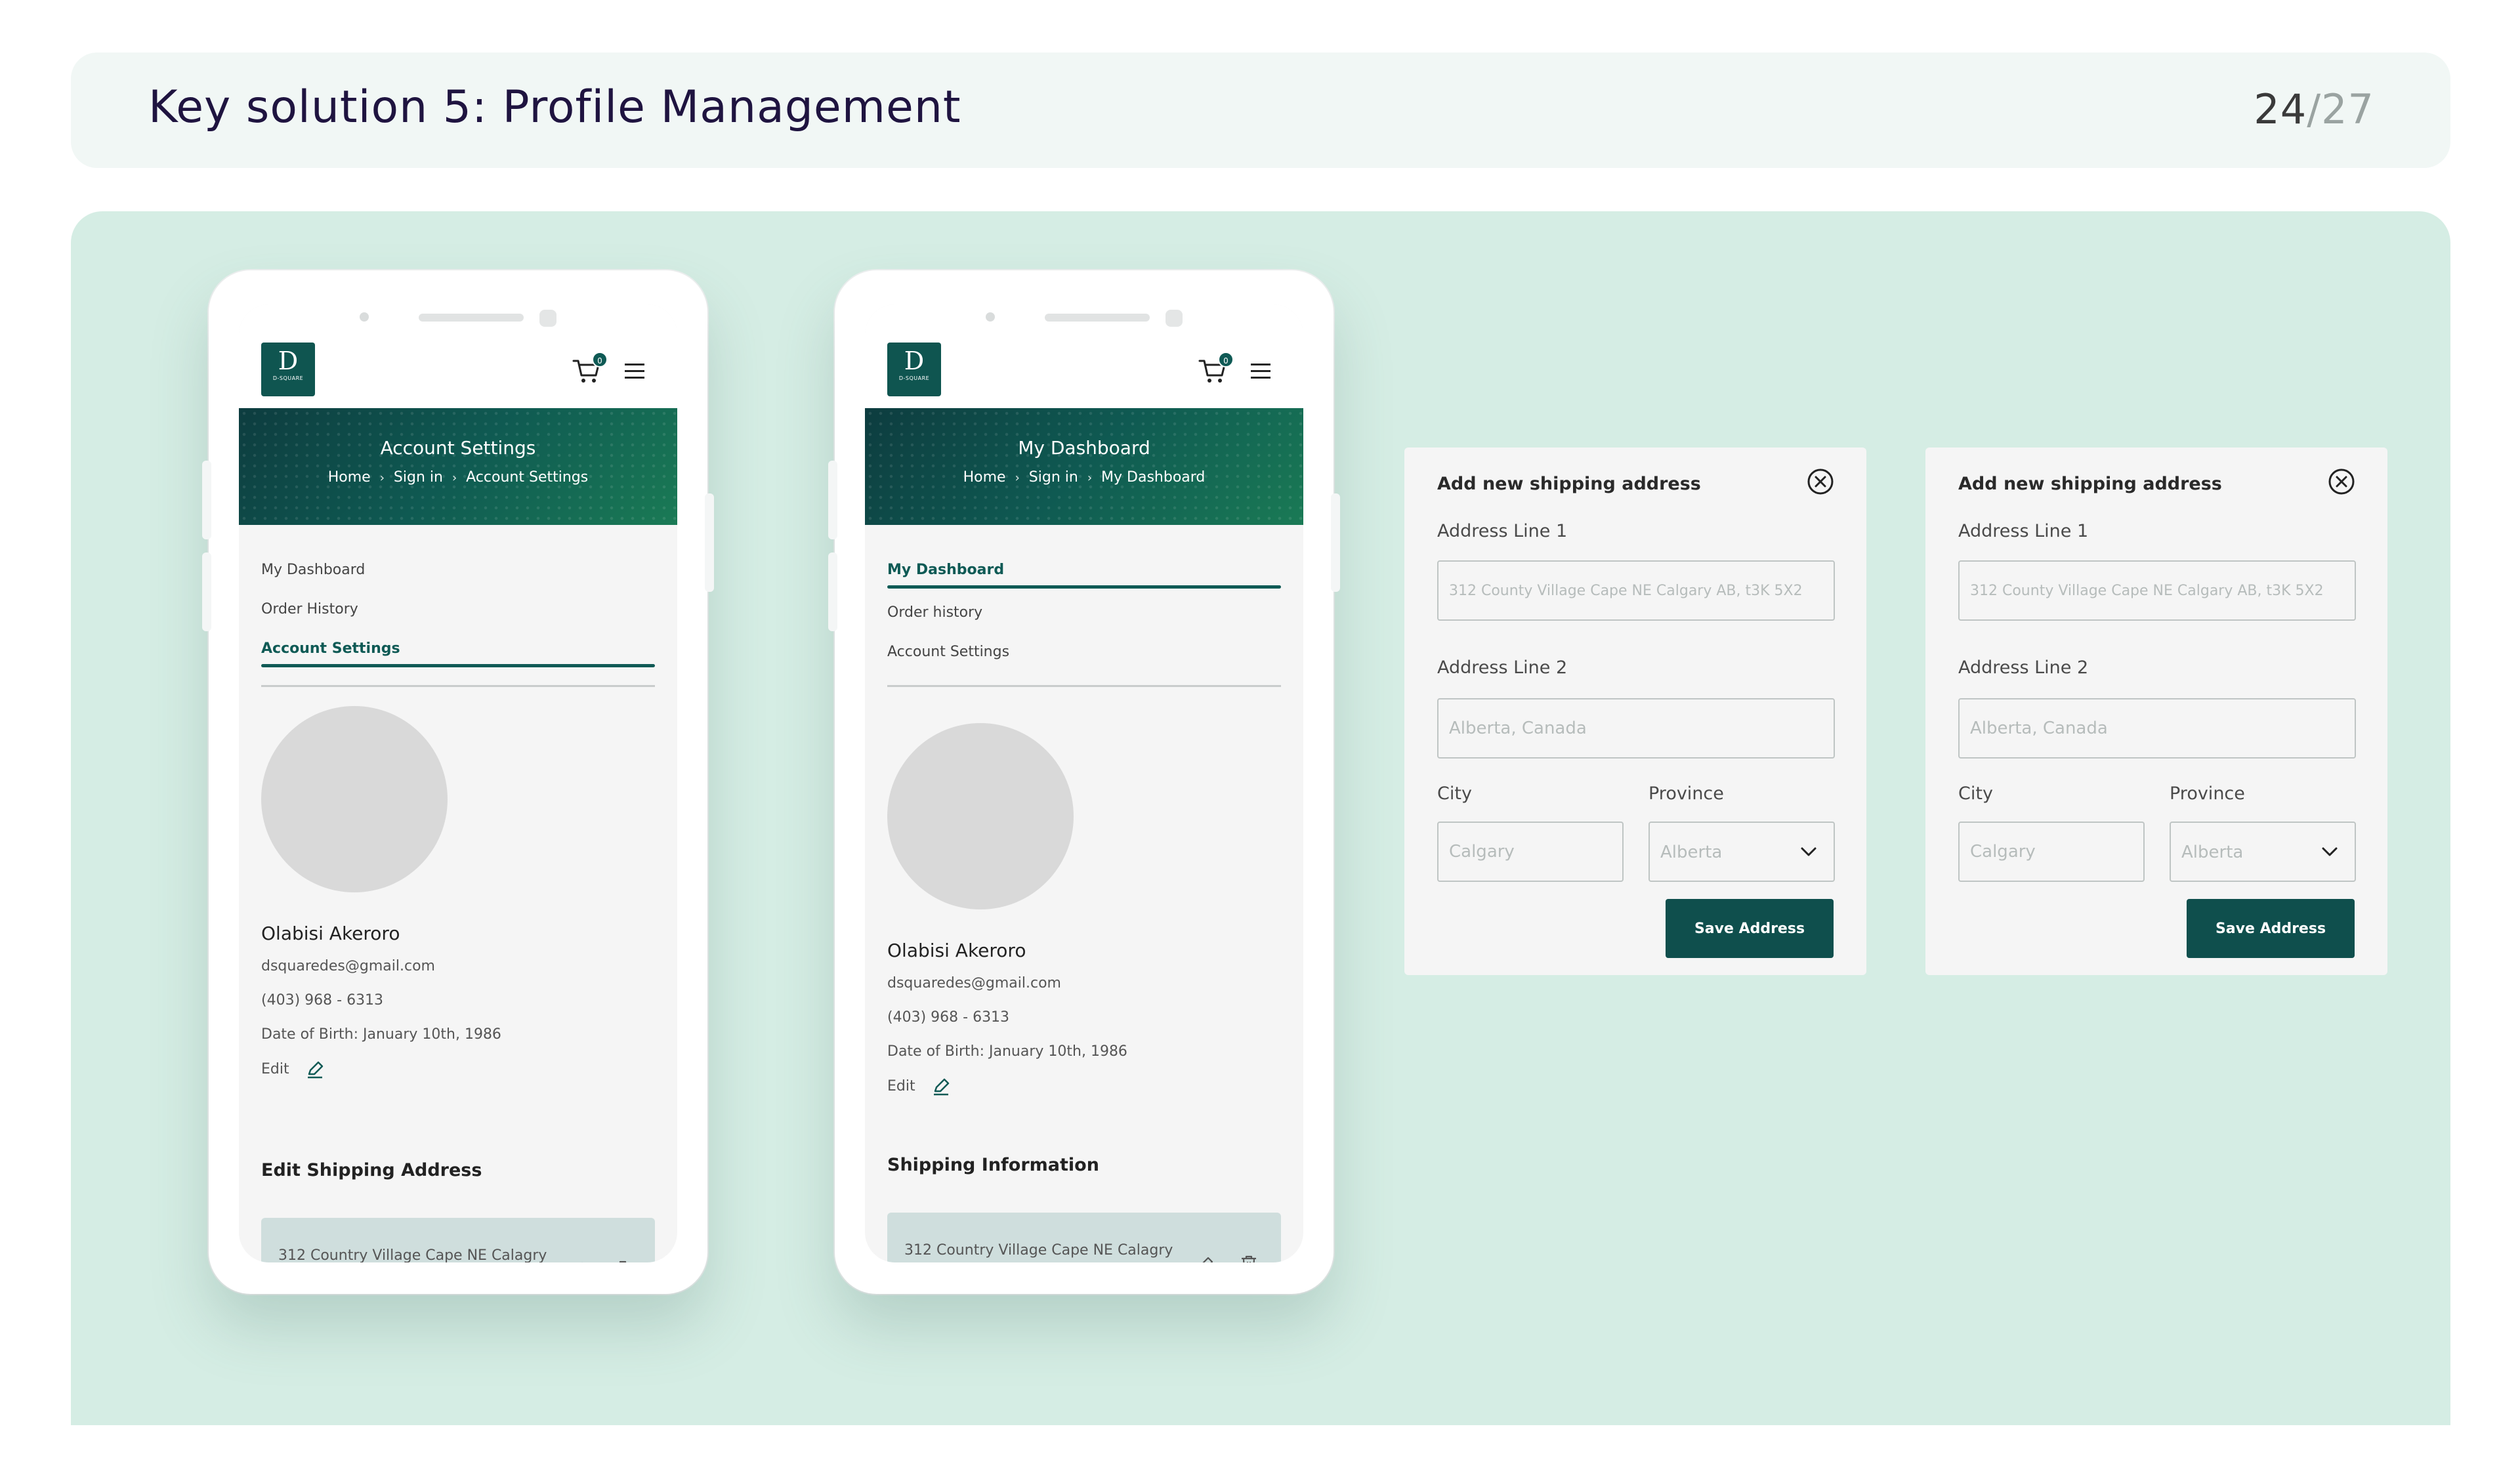 The width and height of the screenshot is (2520, 1458). What do you see at coordinates (956, 950) in the screenshot?
I see `profile-name: Olabisi Akeroro` at bounding box center [956, 950].